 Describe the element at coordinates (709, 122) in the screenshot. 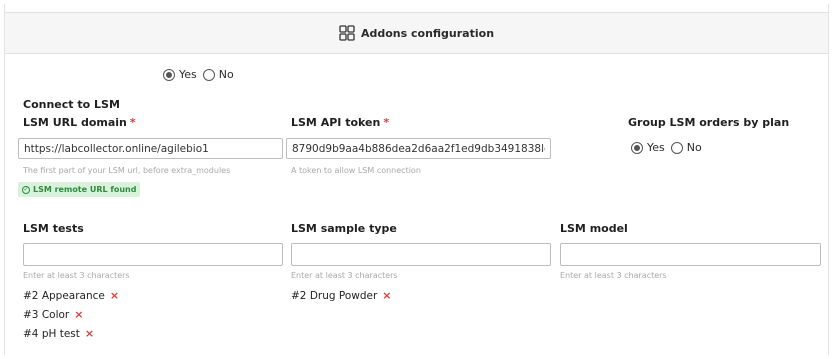

I see `group-orders-label: Group LSM orders by plan` at that location.